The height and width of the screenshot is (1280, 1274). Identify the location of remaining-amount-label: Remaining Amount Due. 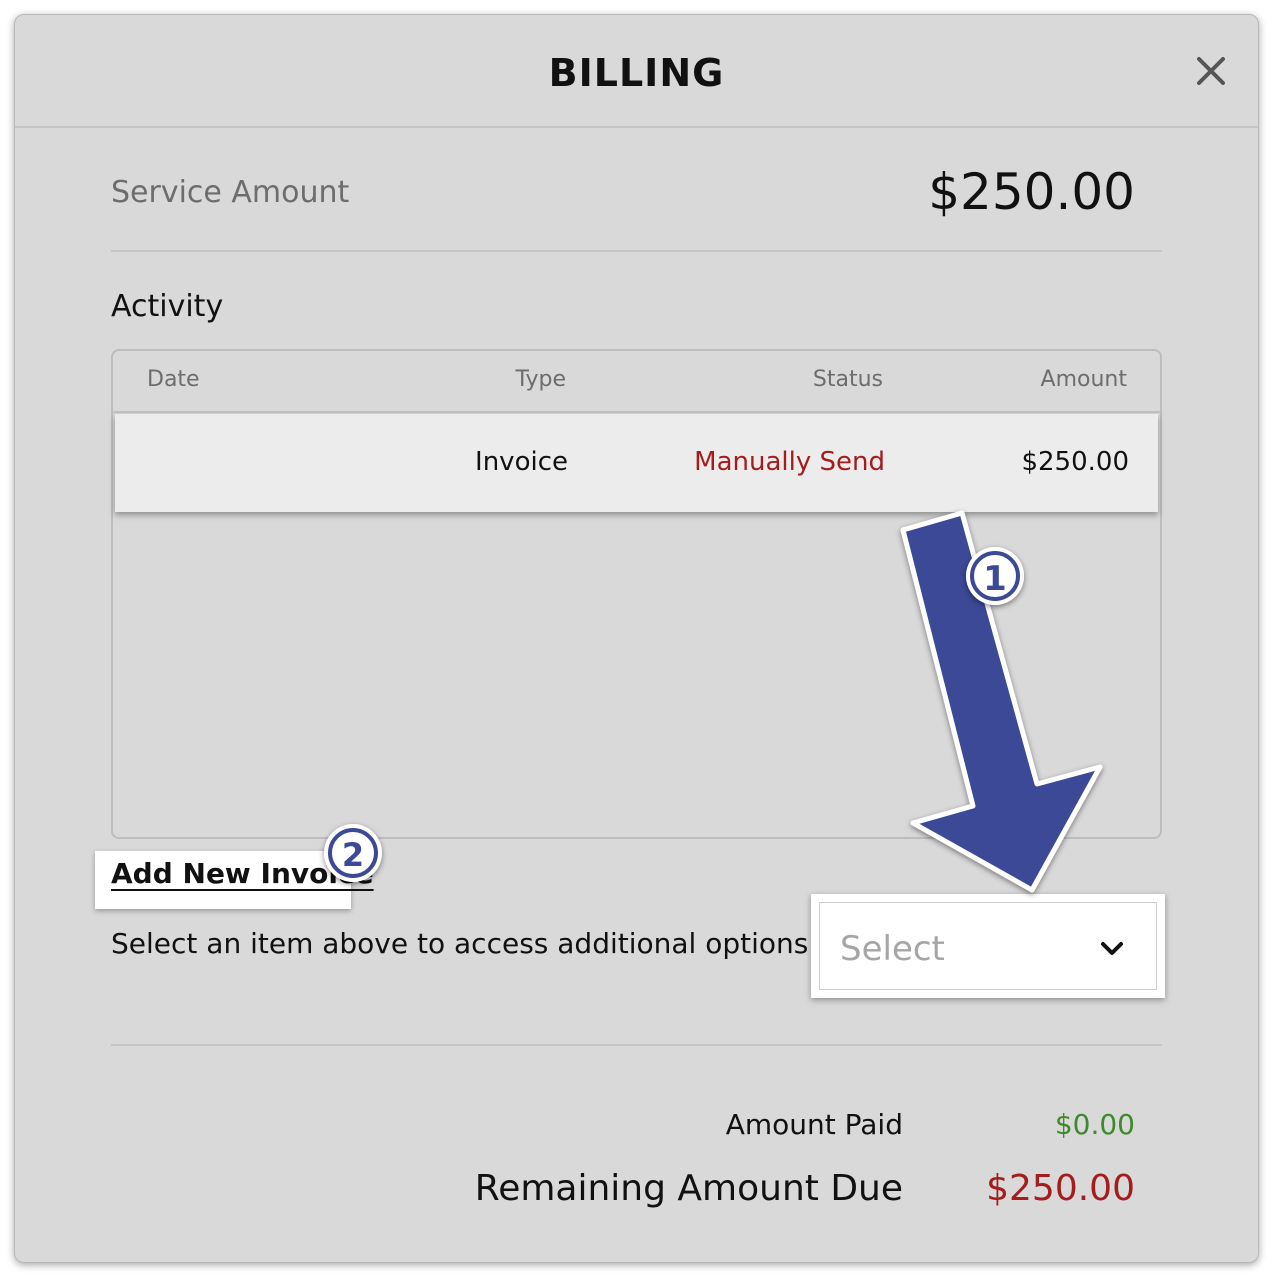
(688, 1188).